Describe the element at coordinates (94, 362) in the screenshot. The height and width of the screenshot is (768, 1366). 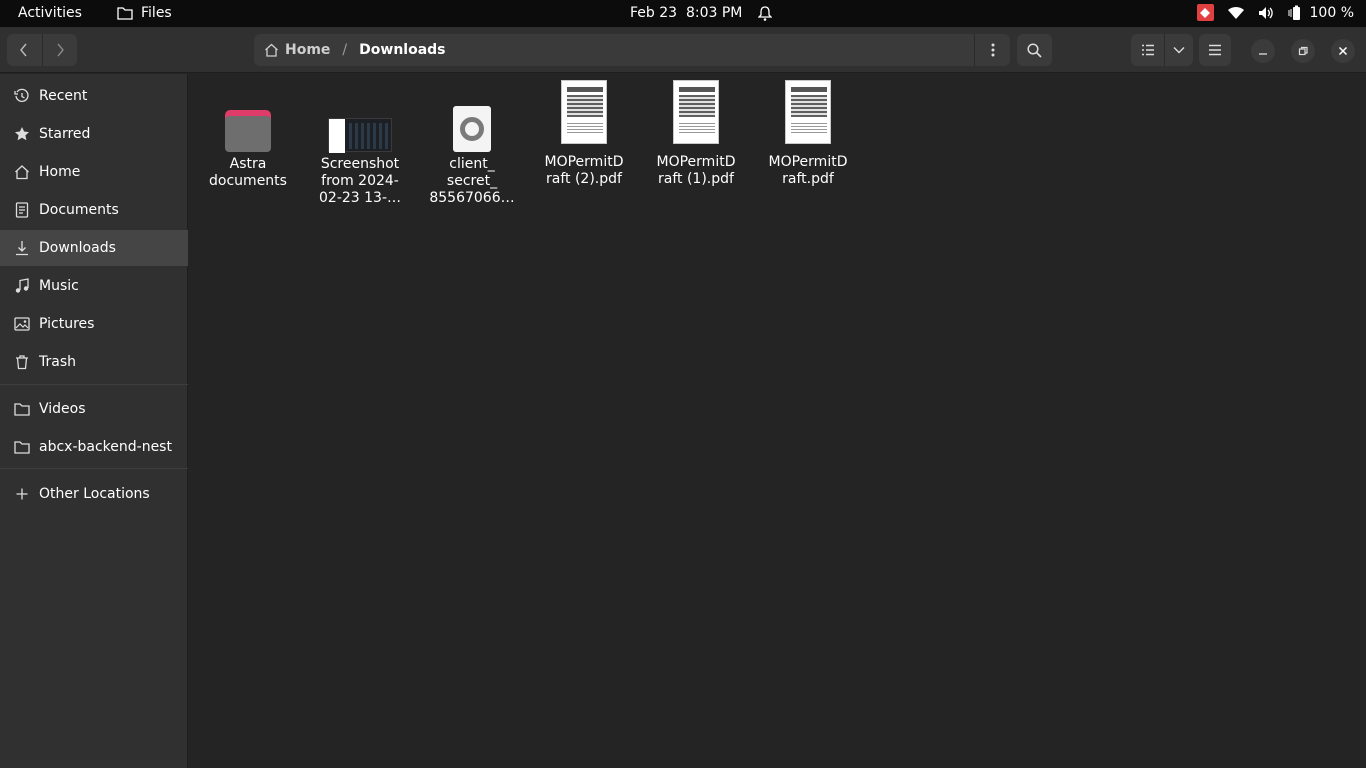
I see `sidebar-item-trash: Trash` at that location.